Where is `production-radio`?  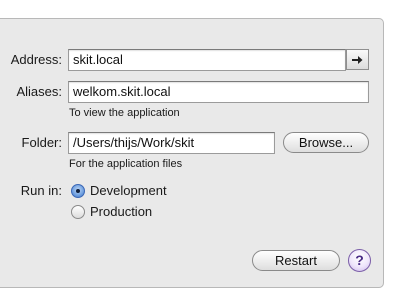 production-radio is located at coordinates (78, 212).